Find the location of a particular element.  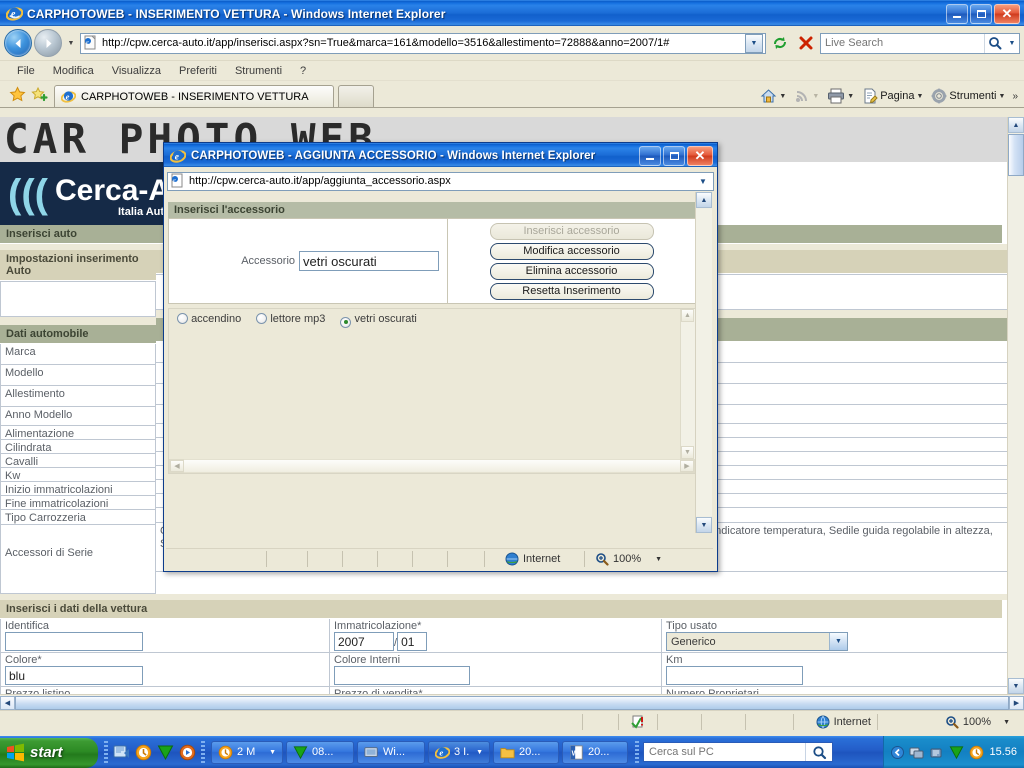

messenger-tray-icon is located at coordinates (976, 752).